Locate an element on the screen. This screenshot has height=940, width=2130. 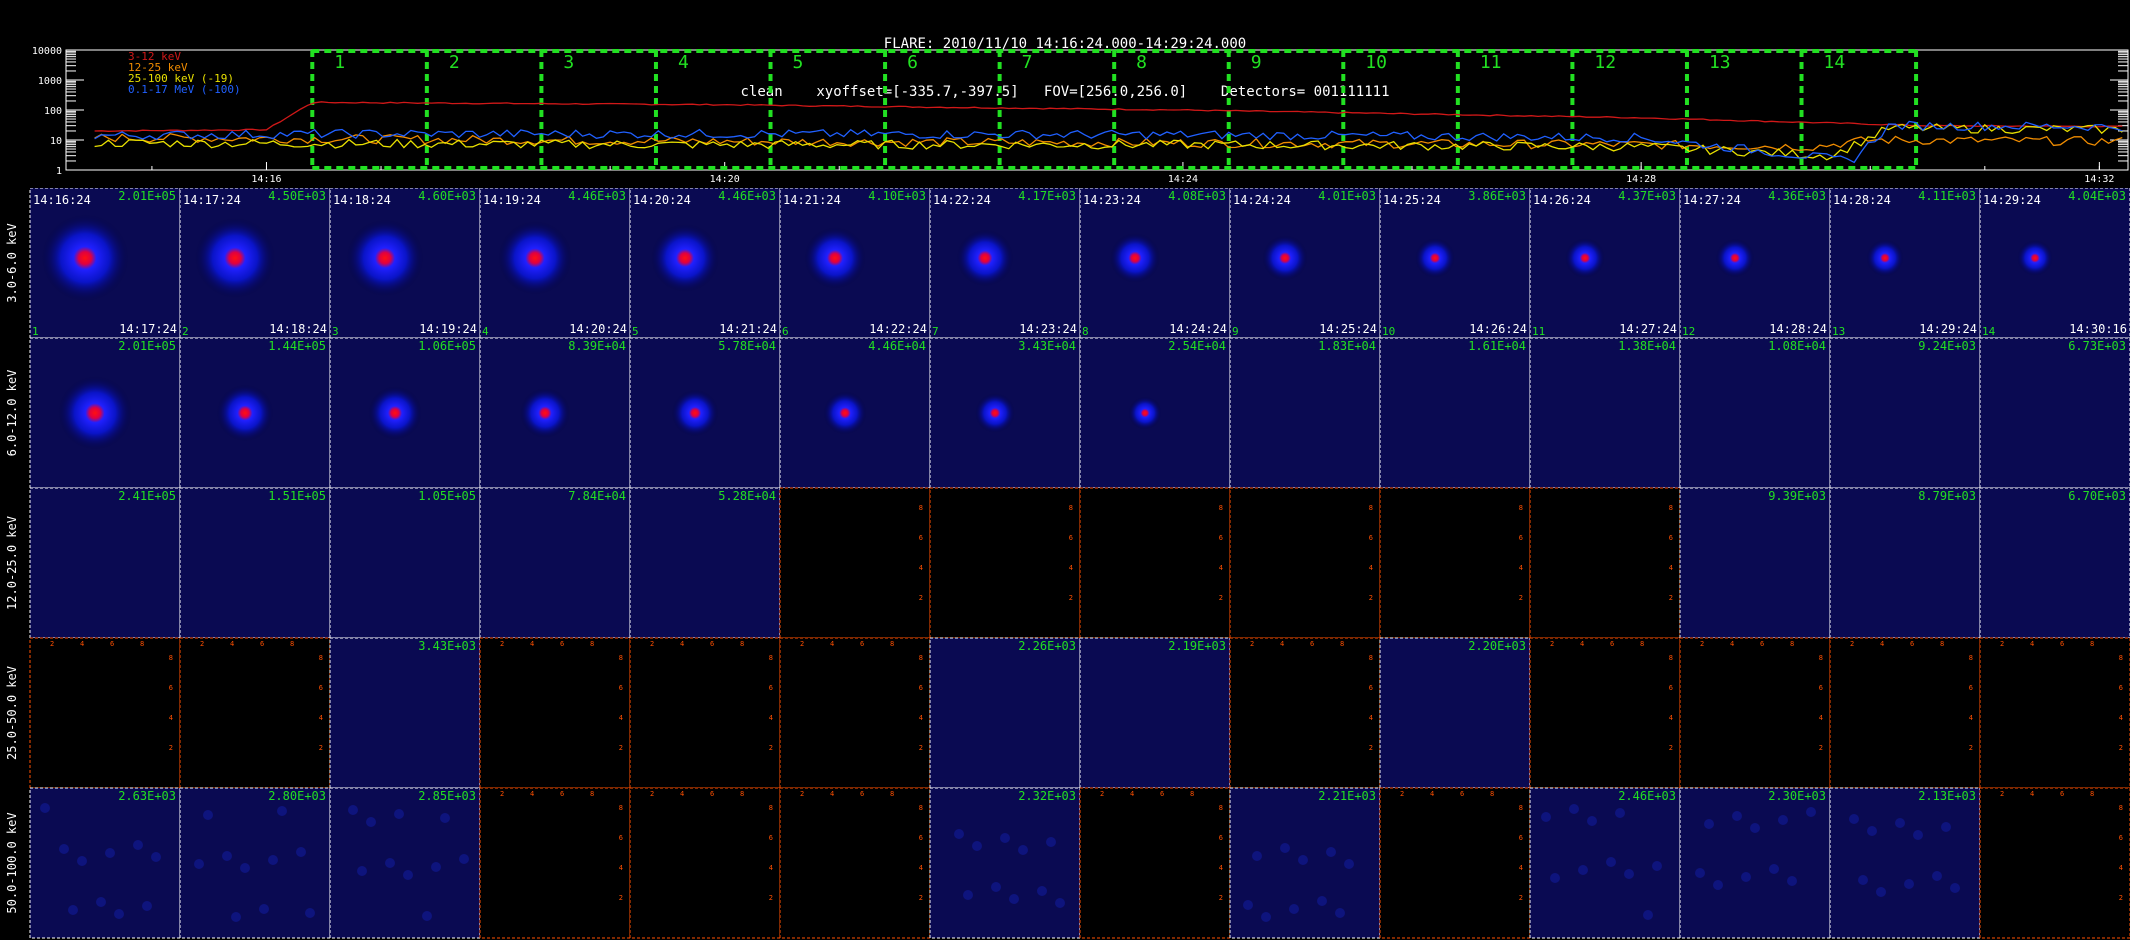
x-tick-label: 14:20 is located at coordinates (725, 179).